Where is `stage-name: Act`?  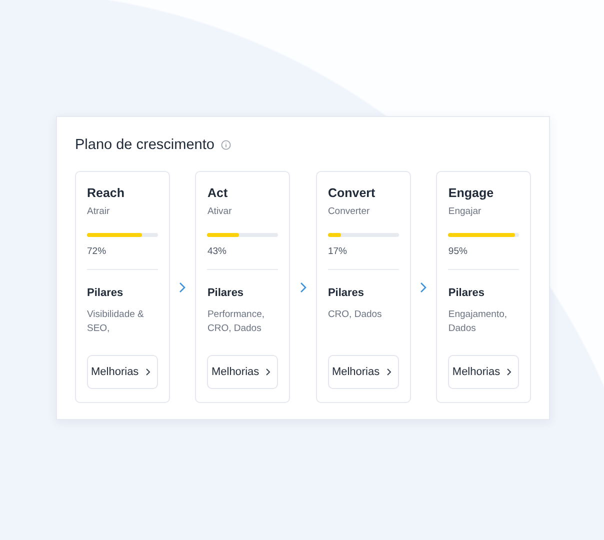
stage-name: Act is located at coordinates (218, 193).